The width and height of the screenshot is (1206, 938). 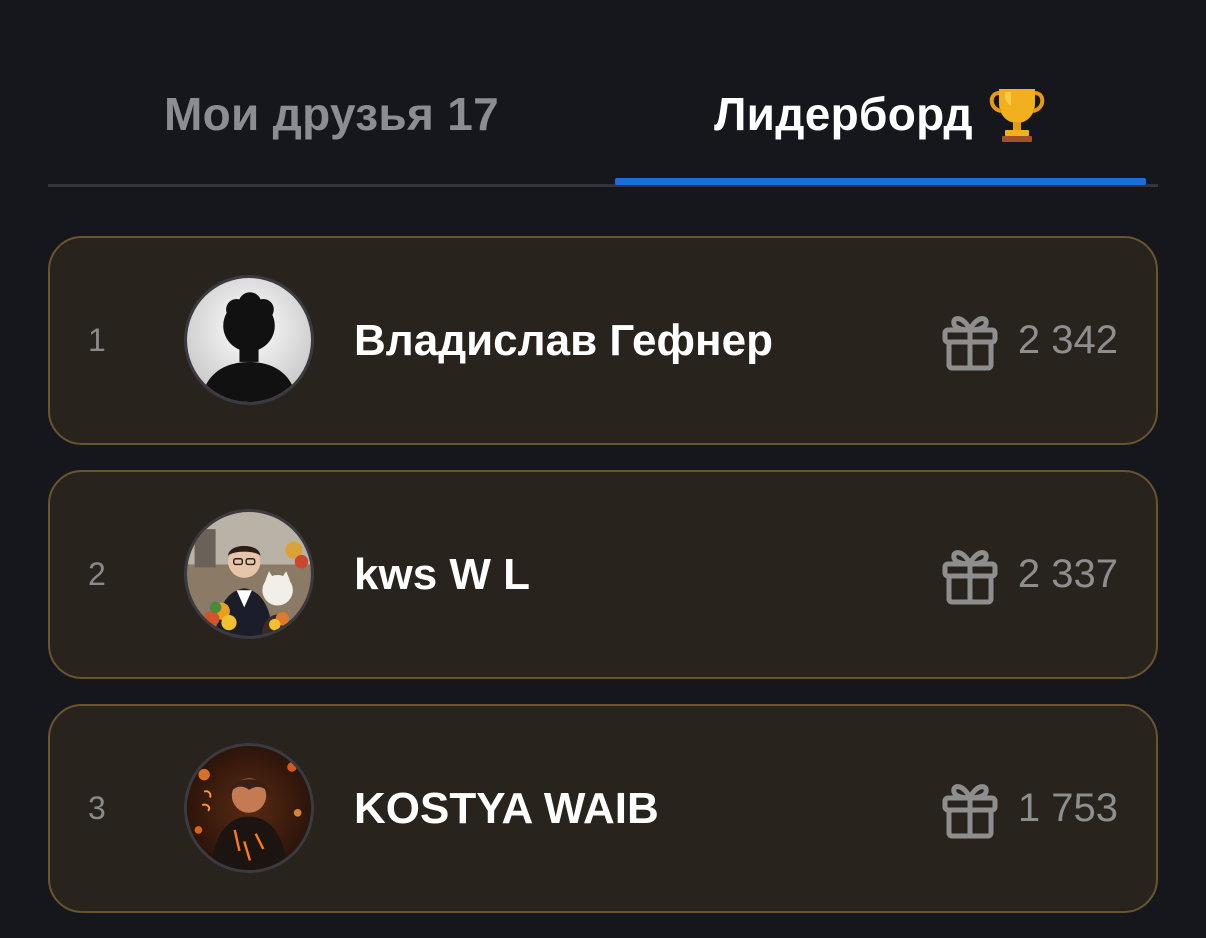 What do you see at coordinates (1017, 115) in the screenshot?
I see `trophy-icon` at bounding box center [1017, 115].